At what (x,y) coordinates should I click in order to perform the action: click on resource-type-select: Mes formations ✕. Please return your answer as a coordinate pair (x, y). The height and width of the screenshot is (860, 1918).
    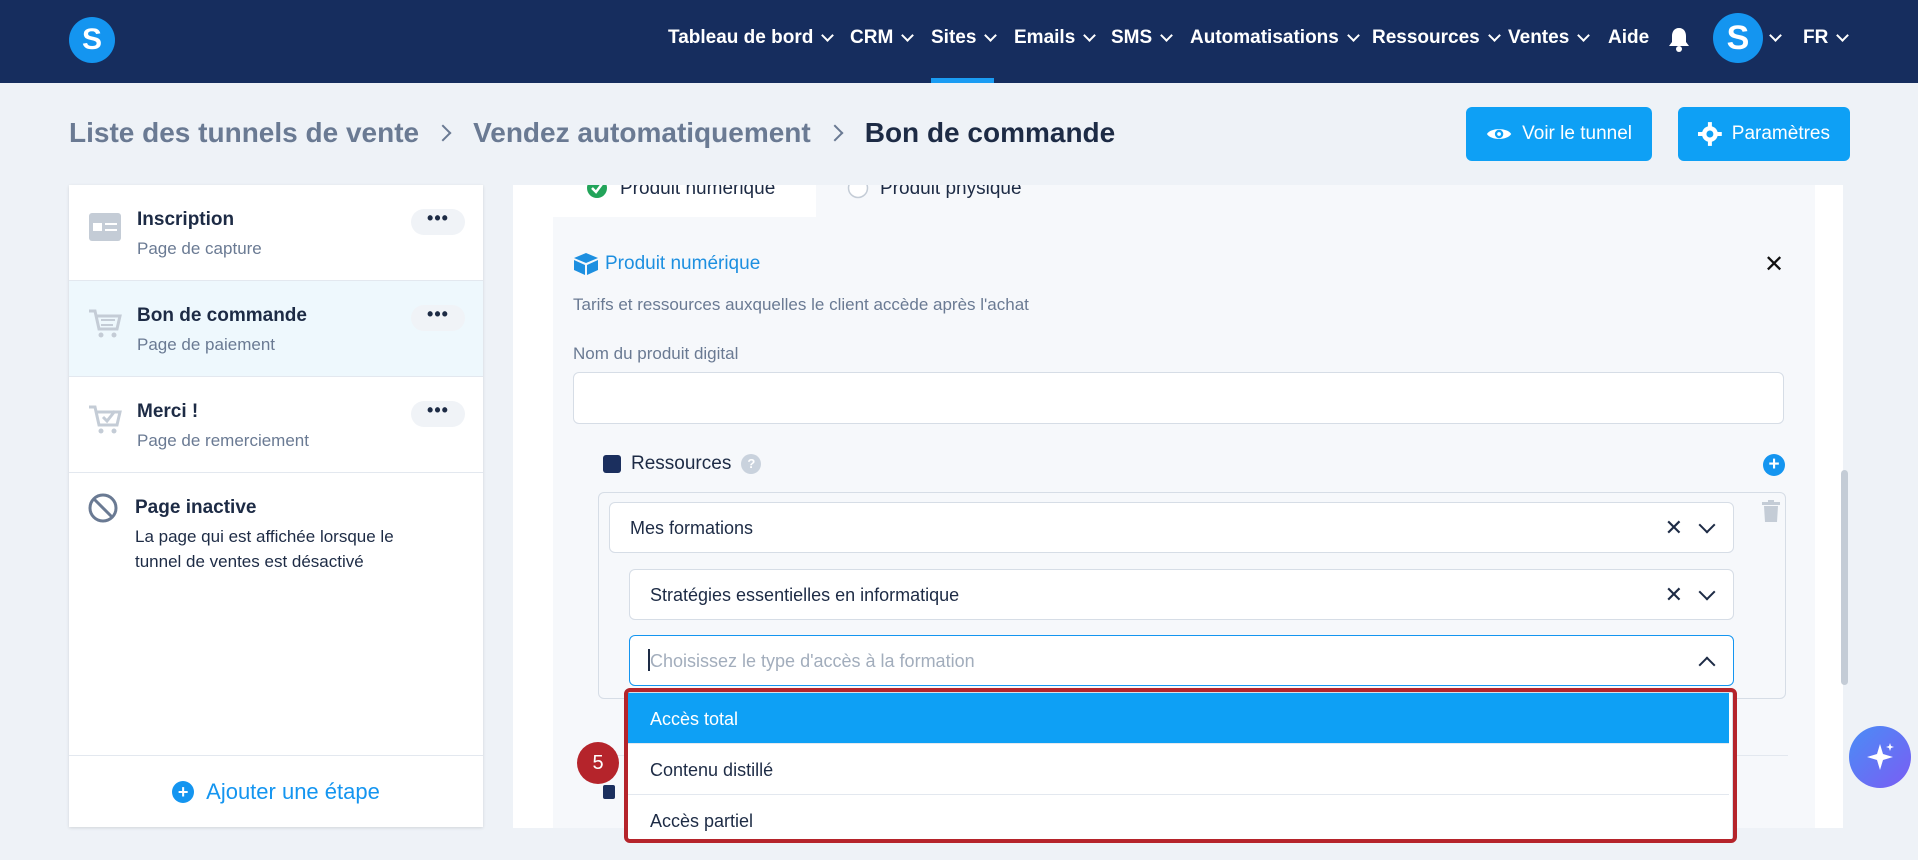
    Looking at the image, I should click on (1171, 527).